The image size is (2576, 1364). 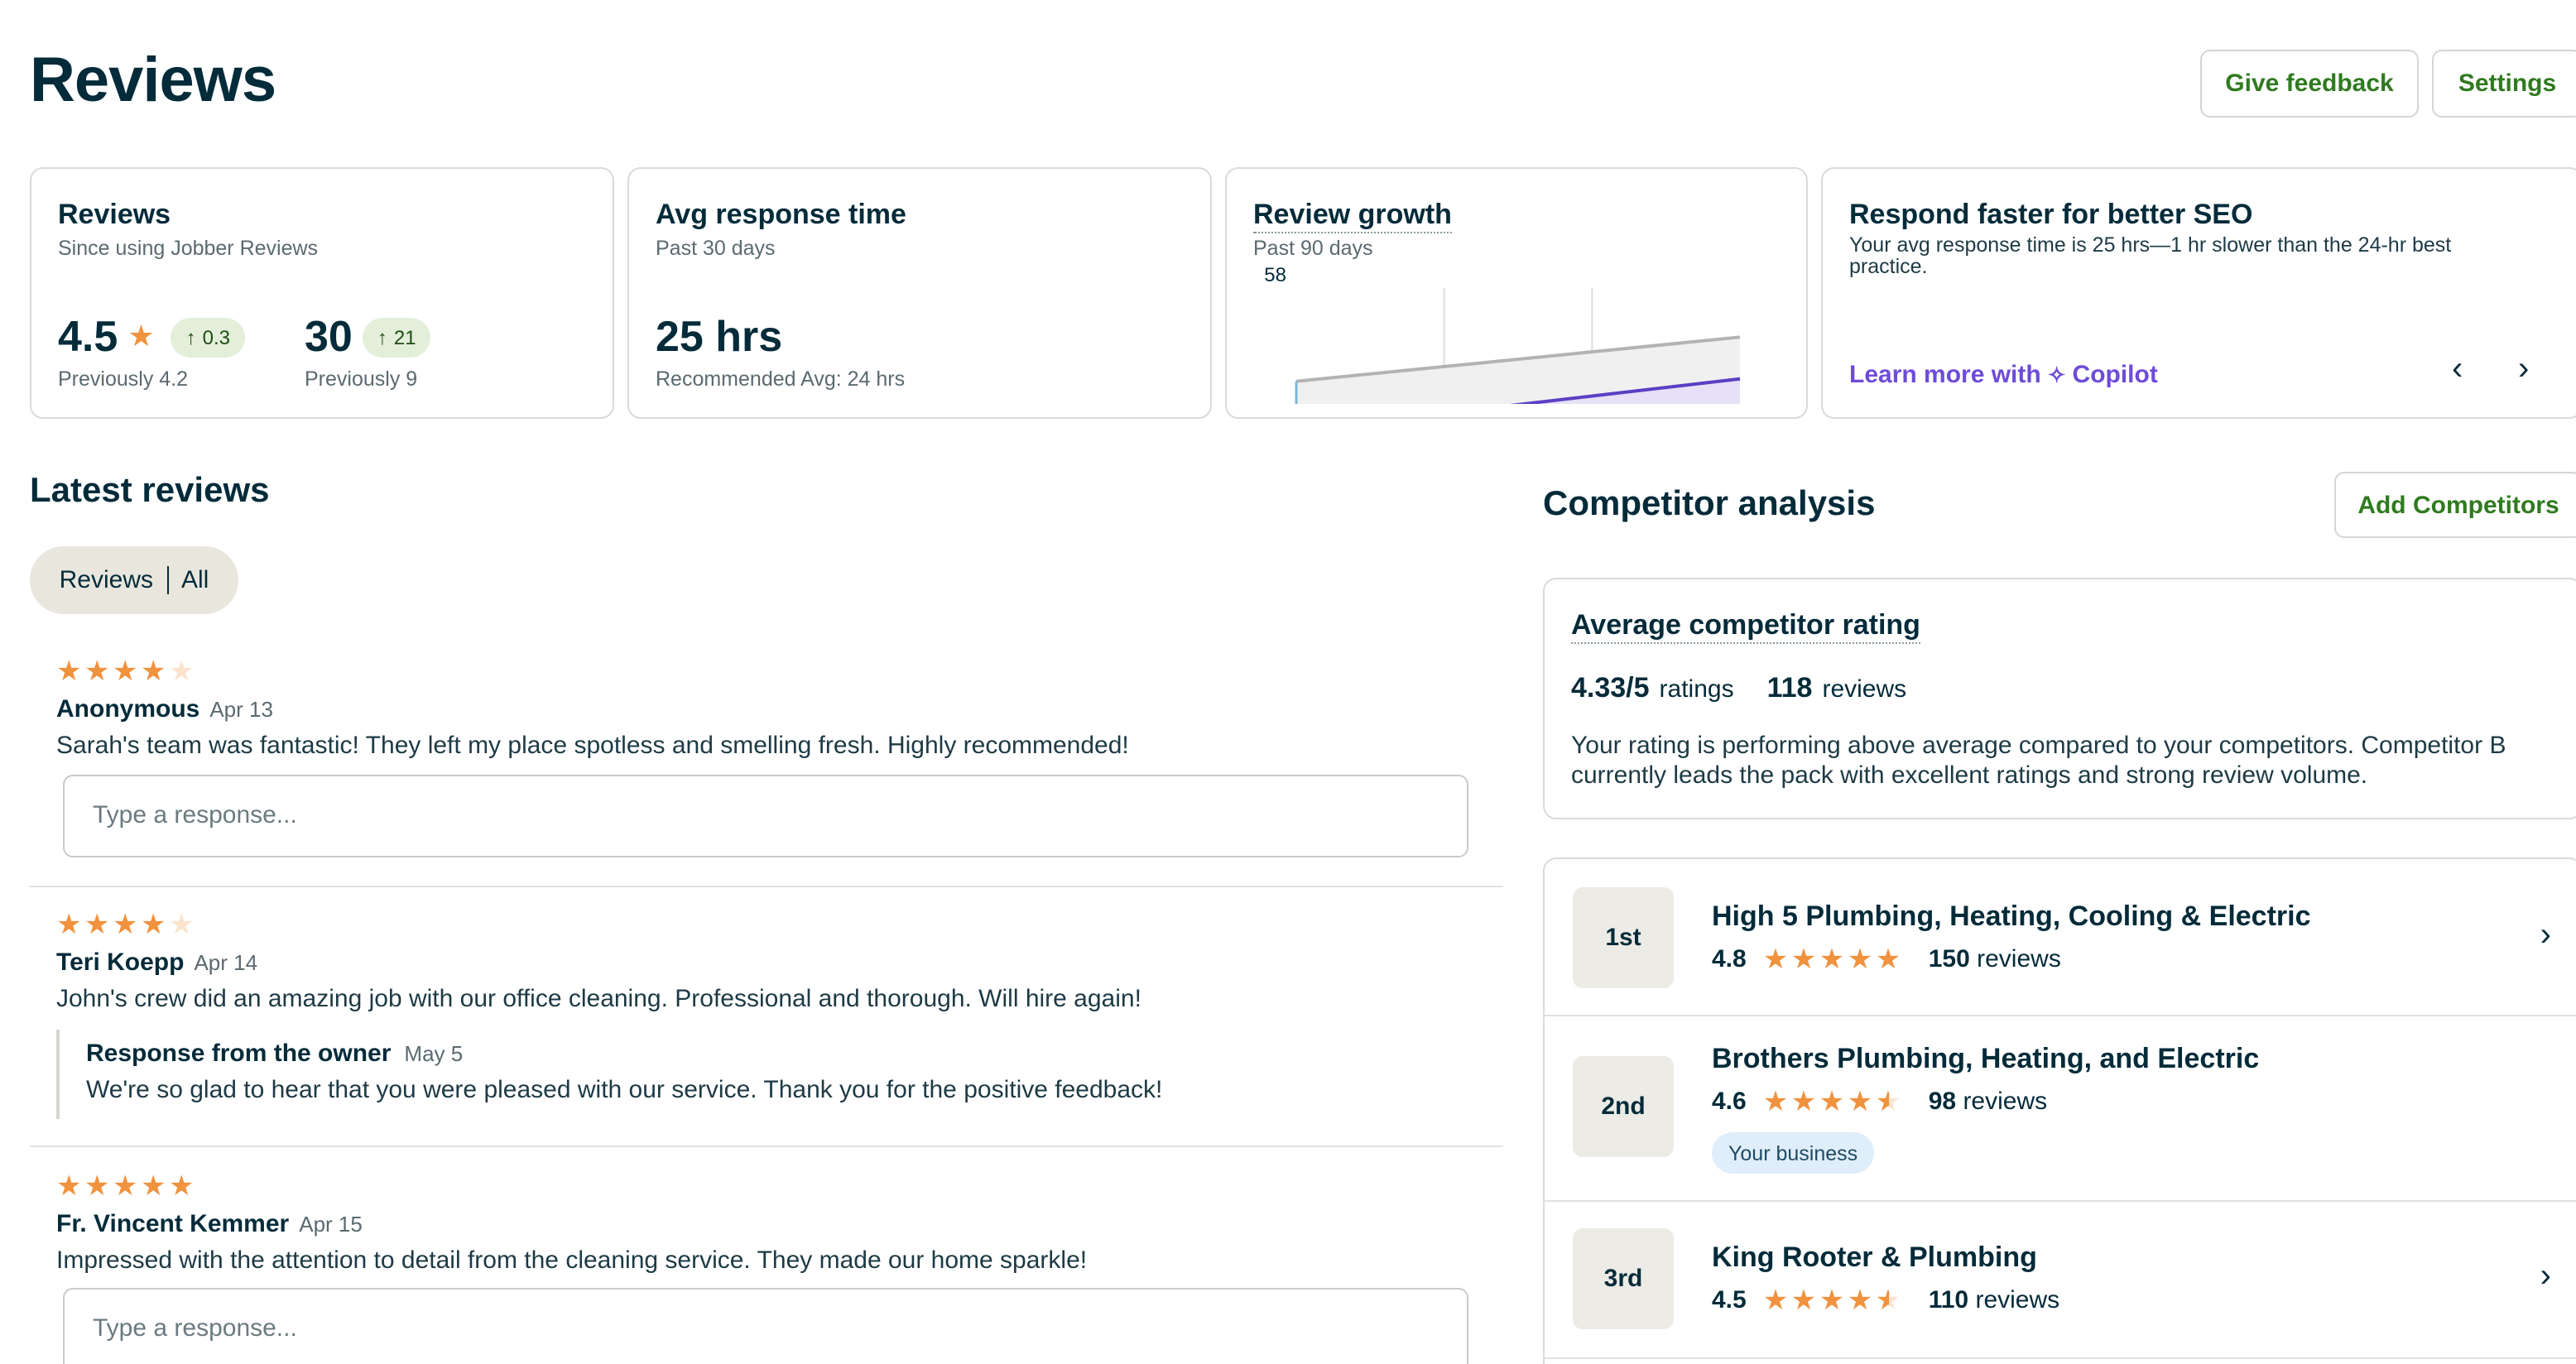 What do you see at coordinates (114, 214) in the screenshot?
I see `card-title: Reviews` at bounding box center [114, 214].